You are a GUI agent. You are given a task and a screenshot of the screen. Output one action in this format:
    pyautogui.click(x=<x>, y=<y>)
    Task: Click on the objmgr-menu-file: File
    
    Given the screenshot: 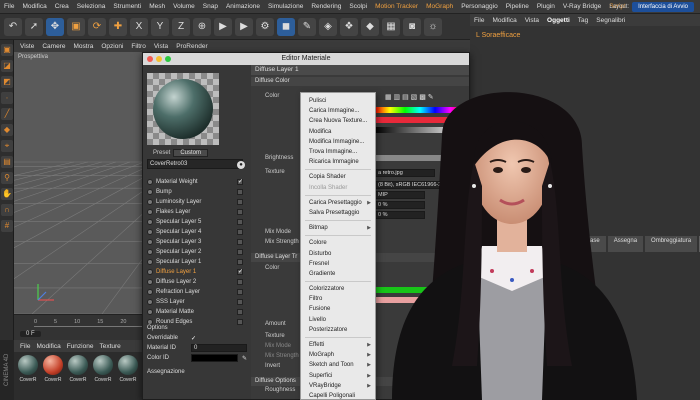 What is the action you would take?
    pyautogui.click(x=479, y=20)
    